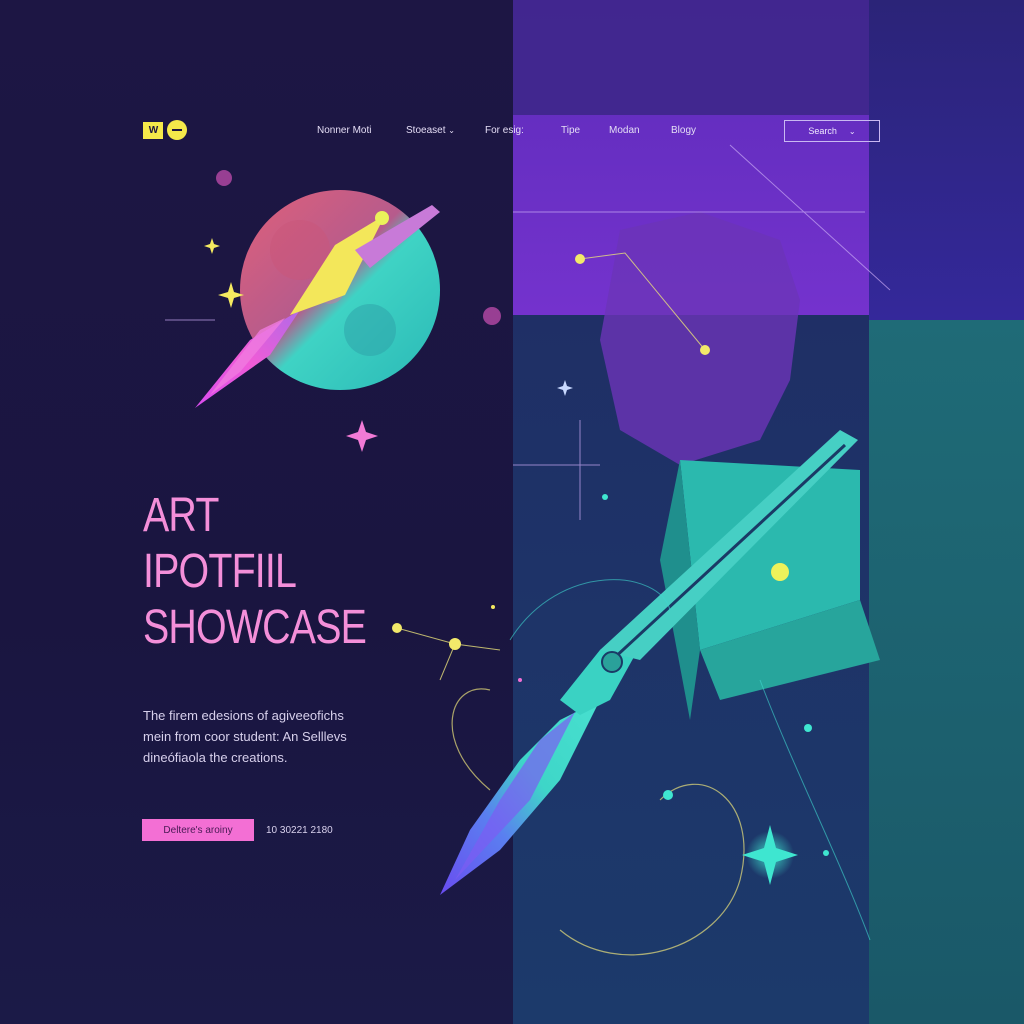 Image resolution: width=1024 pixels, height=1024 pixels. I want to click on nav-item-label: Tipe, so click(571, 130).